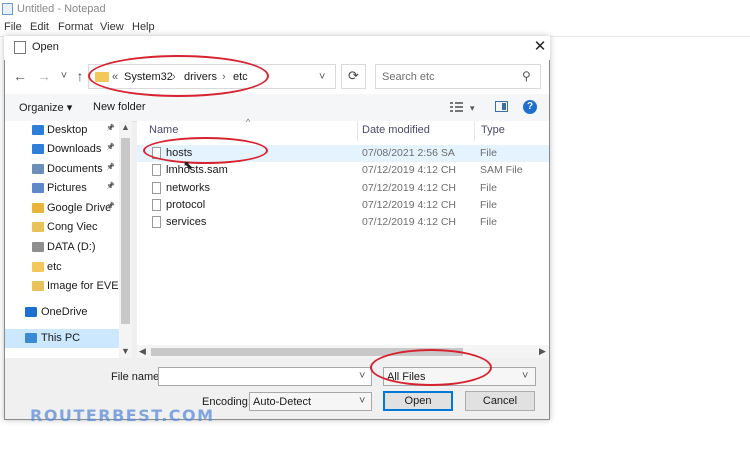 The image size is (750, 453). I want to click on dialog-title: Open, so click(45, 47).